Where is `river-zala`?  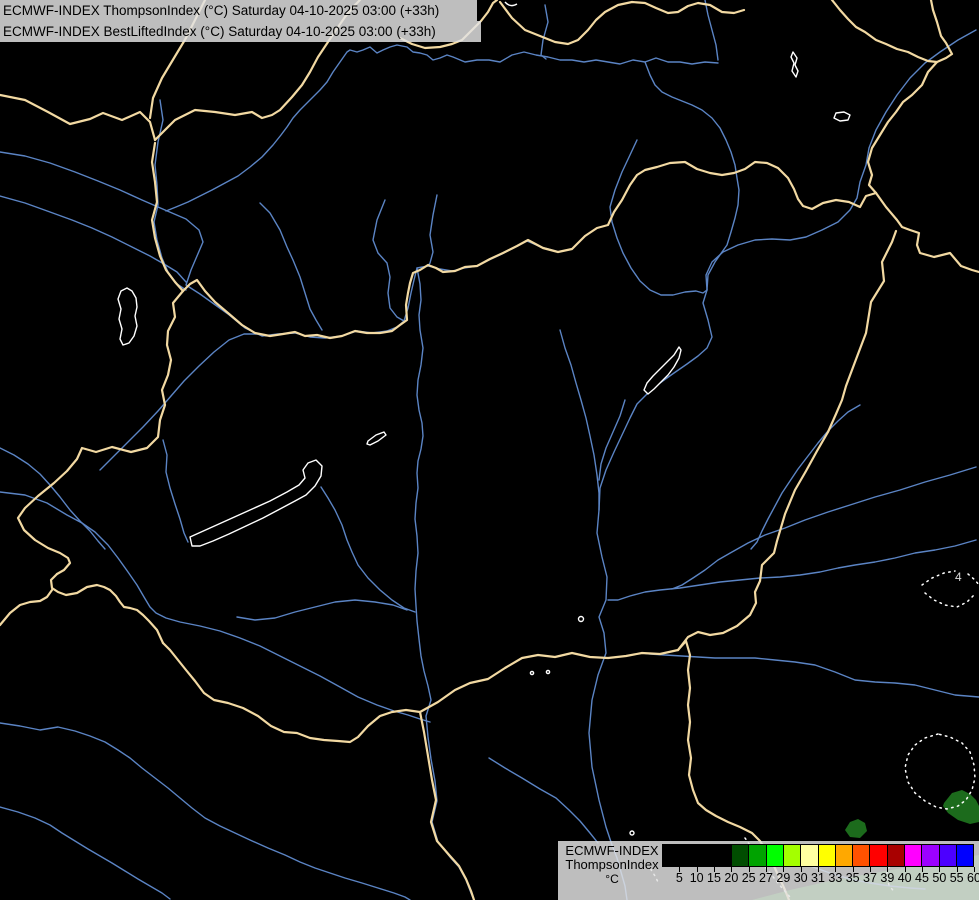
river-zala is located at coordinates (175, 491).